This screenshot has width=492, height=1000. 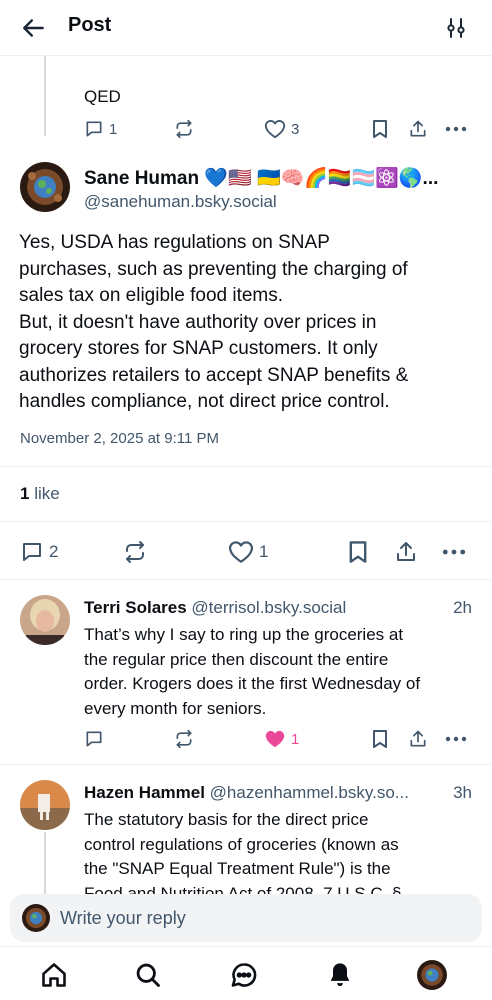 I want to click on nav-profile, so click(x=432, y=975).